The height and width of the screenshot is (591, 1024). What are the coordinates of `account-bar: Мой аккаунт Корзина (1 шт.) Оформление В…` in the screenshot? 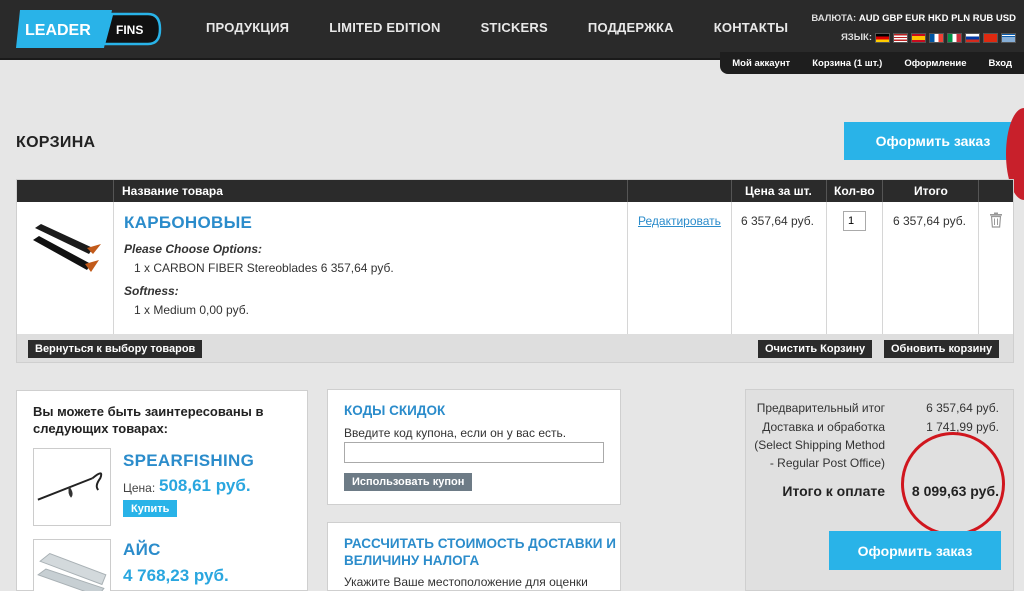 It's located at (872, 63).